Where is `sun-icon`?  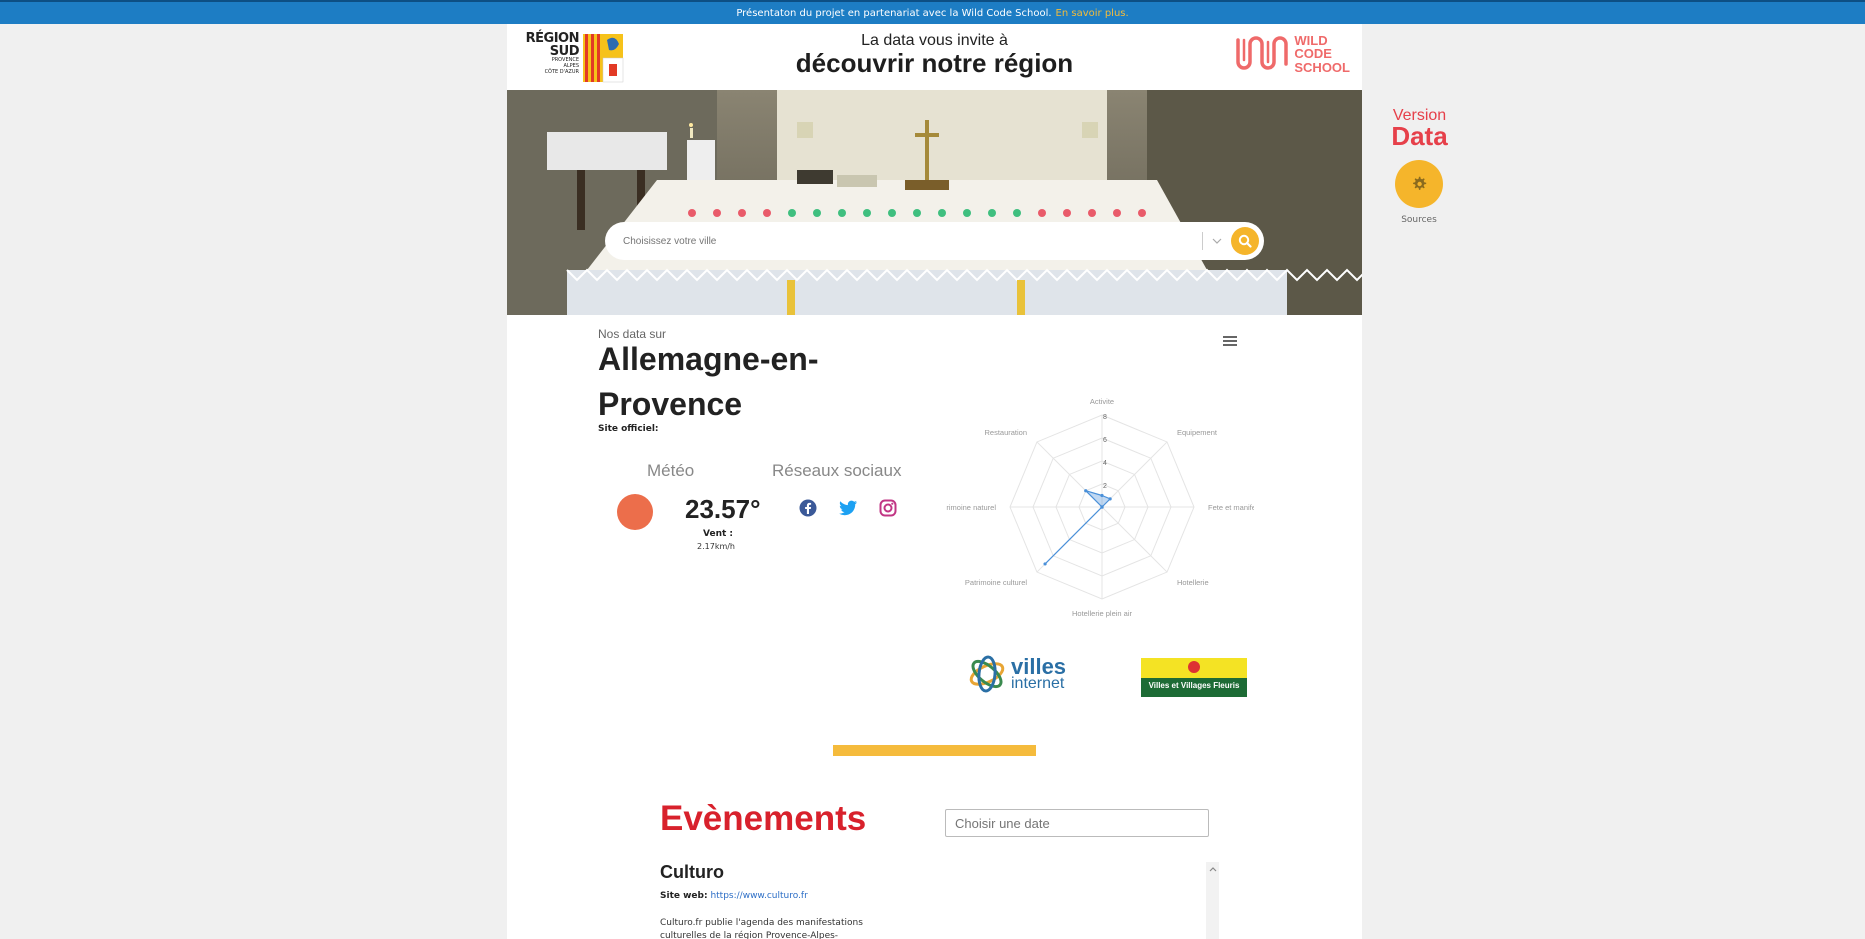
sun-icon is located at coordinates (635, 512).